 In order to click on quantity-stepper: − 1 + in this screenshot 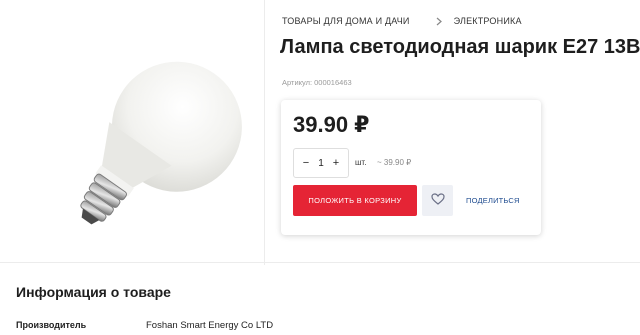, I will do `click(321, 163)`.